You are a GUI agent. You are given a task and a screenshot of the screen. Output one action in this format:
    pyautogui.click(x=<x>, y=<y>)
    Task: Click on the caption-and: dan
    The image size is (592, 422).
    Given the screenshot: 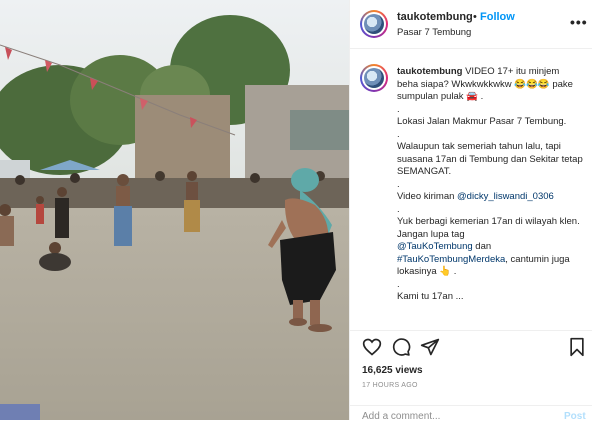 What is the action you would take?
    pyautogui.click(x=482, y=246)
    